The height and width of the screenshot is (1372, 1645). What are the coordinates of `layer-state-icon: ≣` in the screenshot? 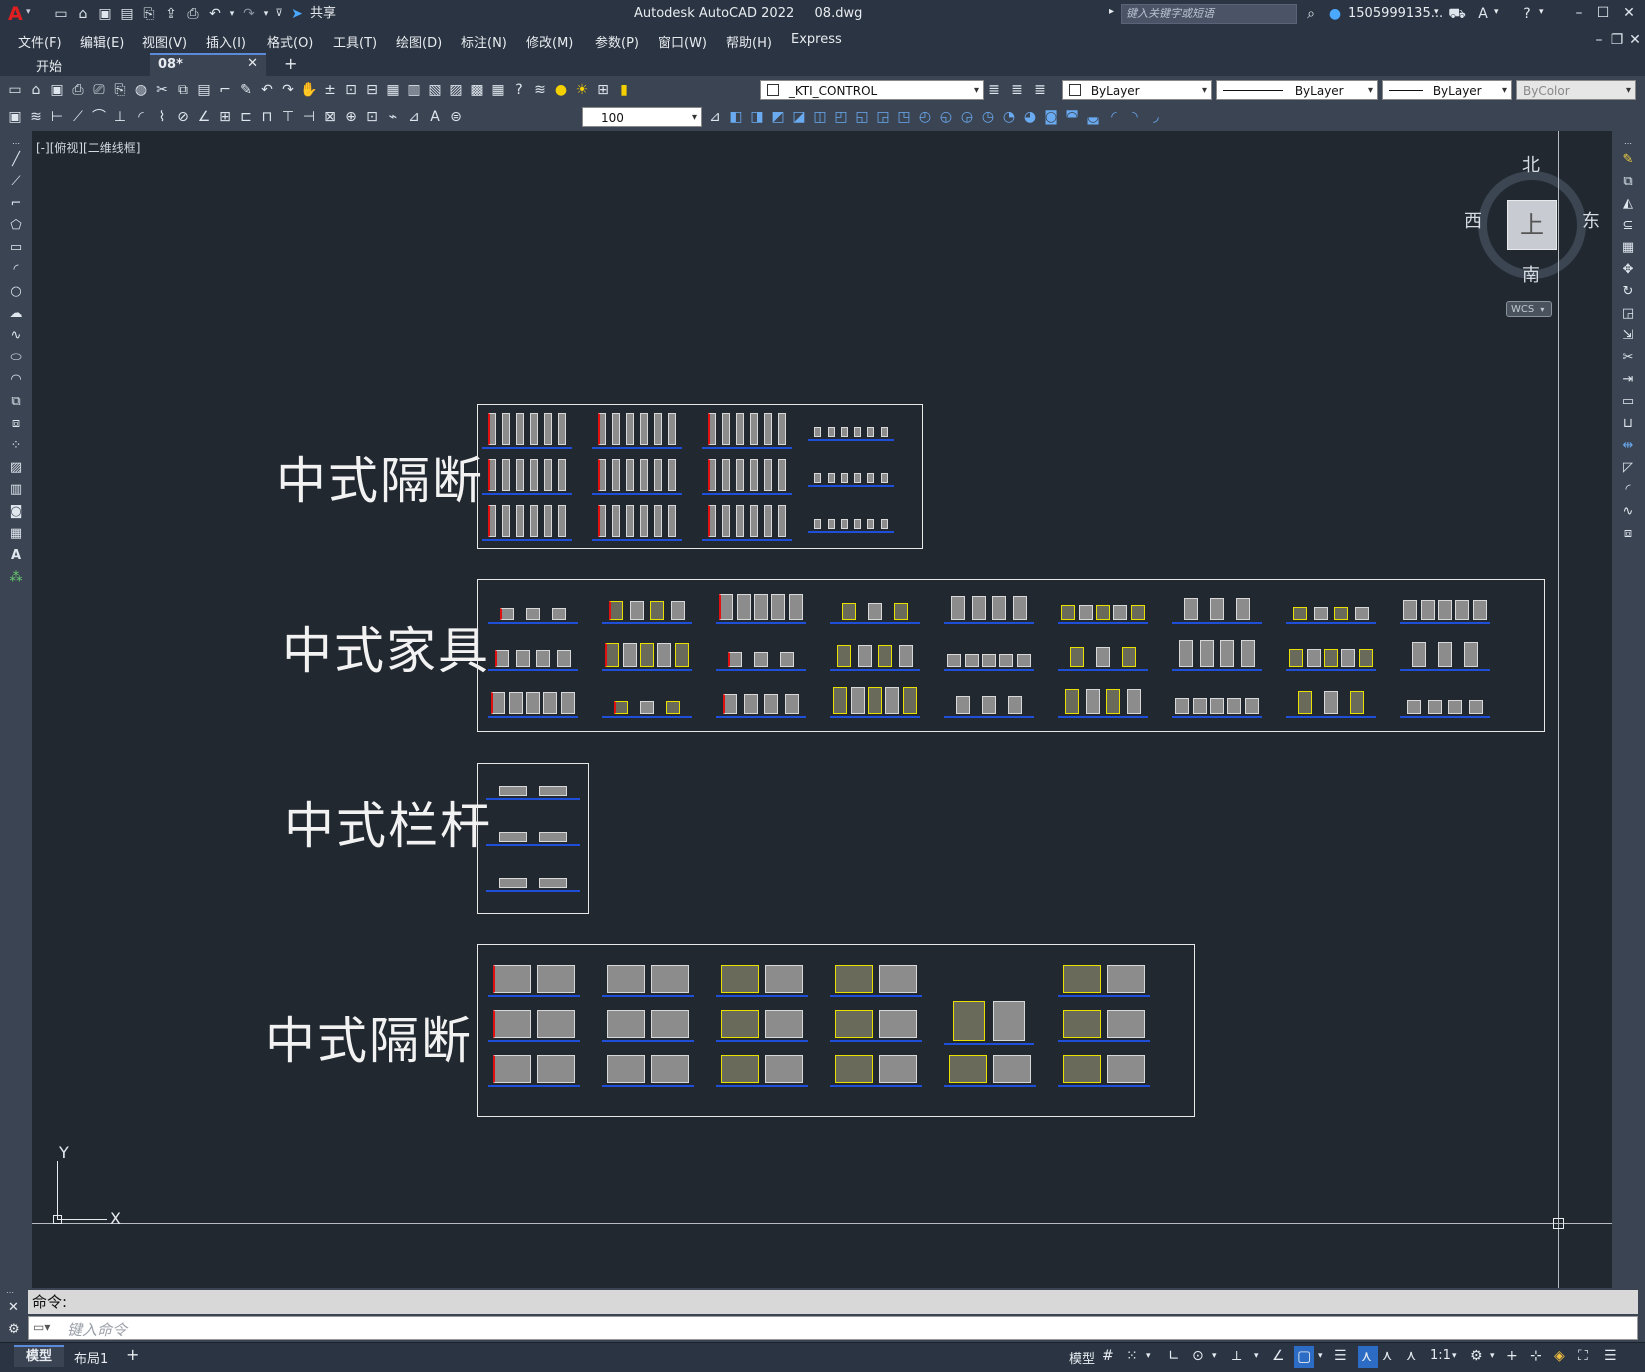 It's located at (1040, 90).